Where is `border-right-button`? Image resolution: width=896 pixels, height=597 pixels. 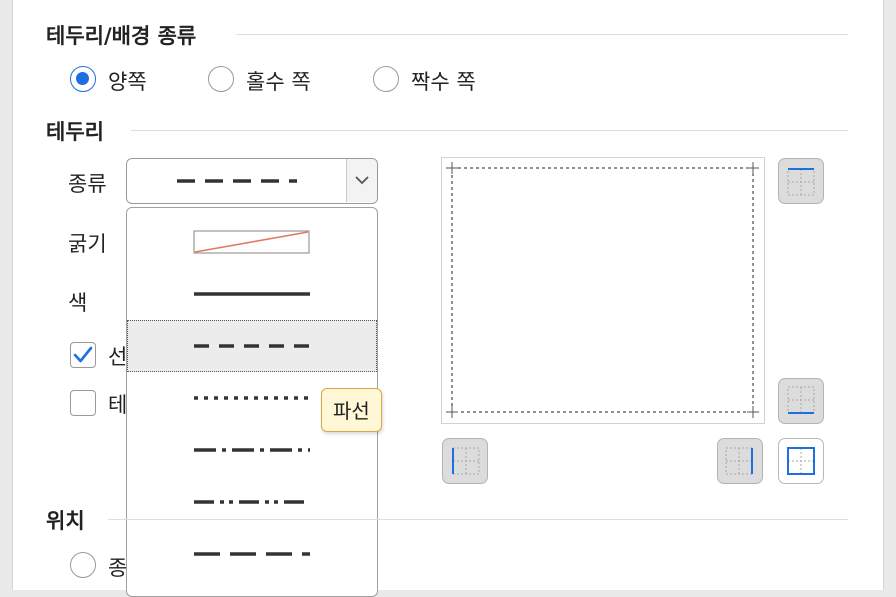
border-right-button is located at coordinates (740, 461).